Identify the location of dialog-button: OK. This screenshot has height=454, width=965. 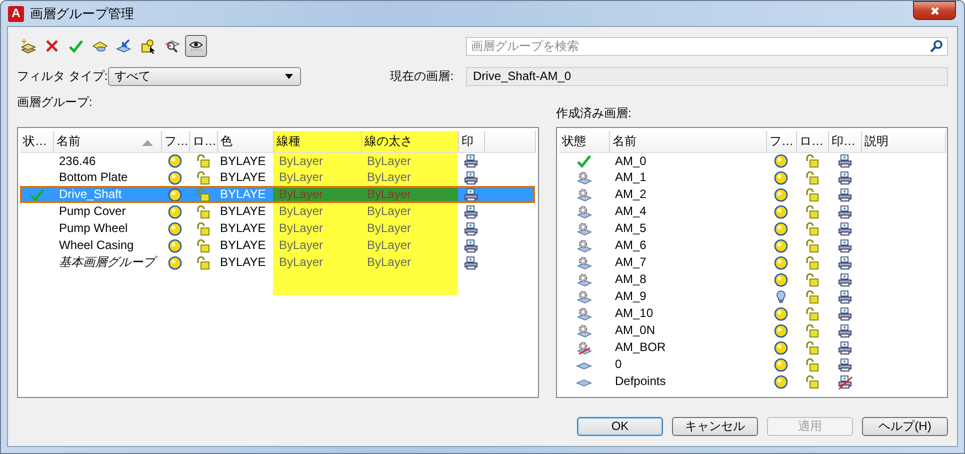
(620, 426).